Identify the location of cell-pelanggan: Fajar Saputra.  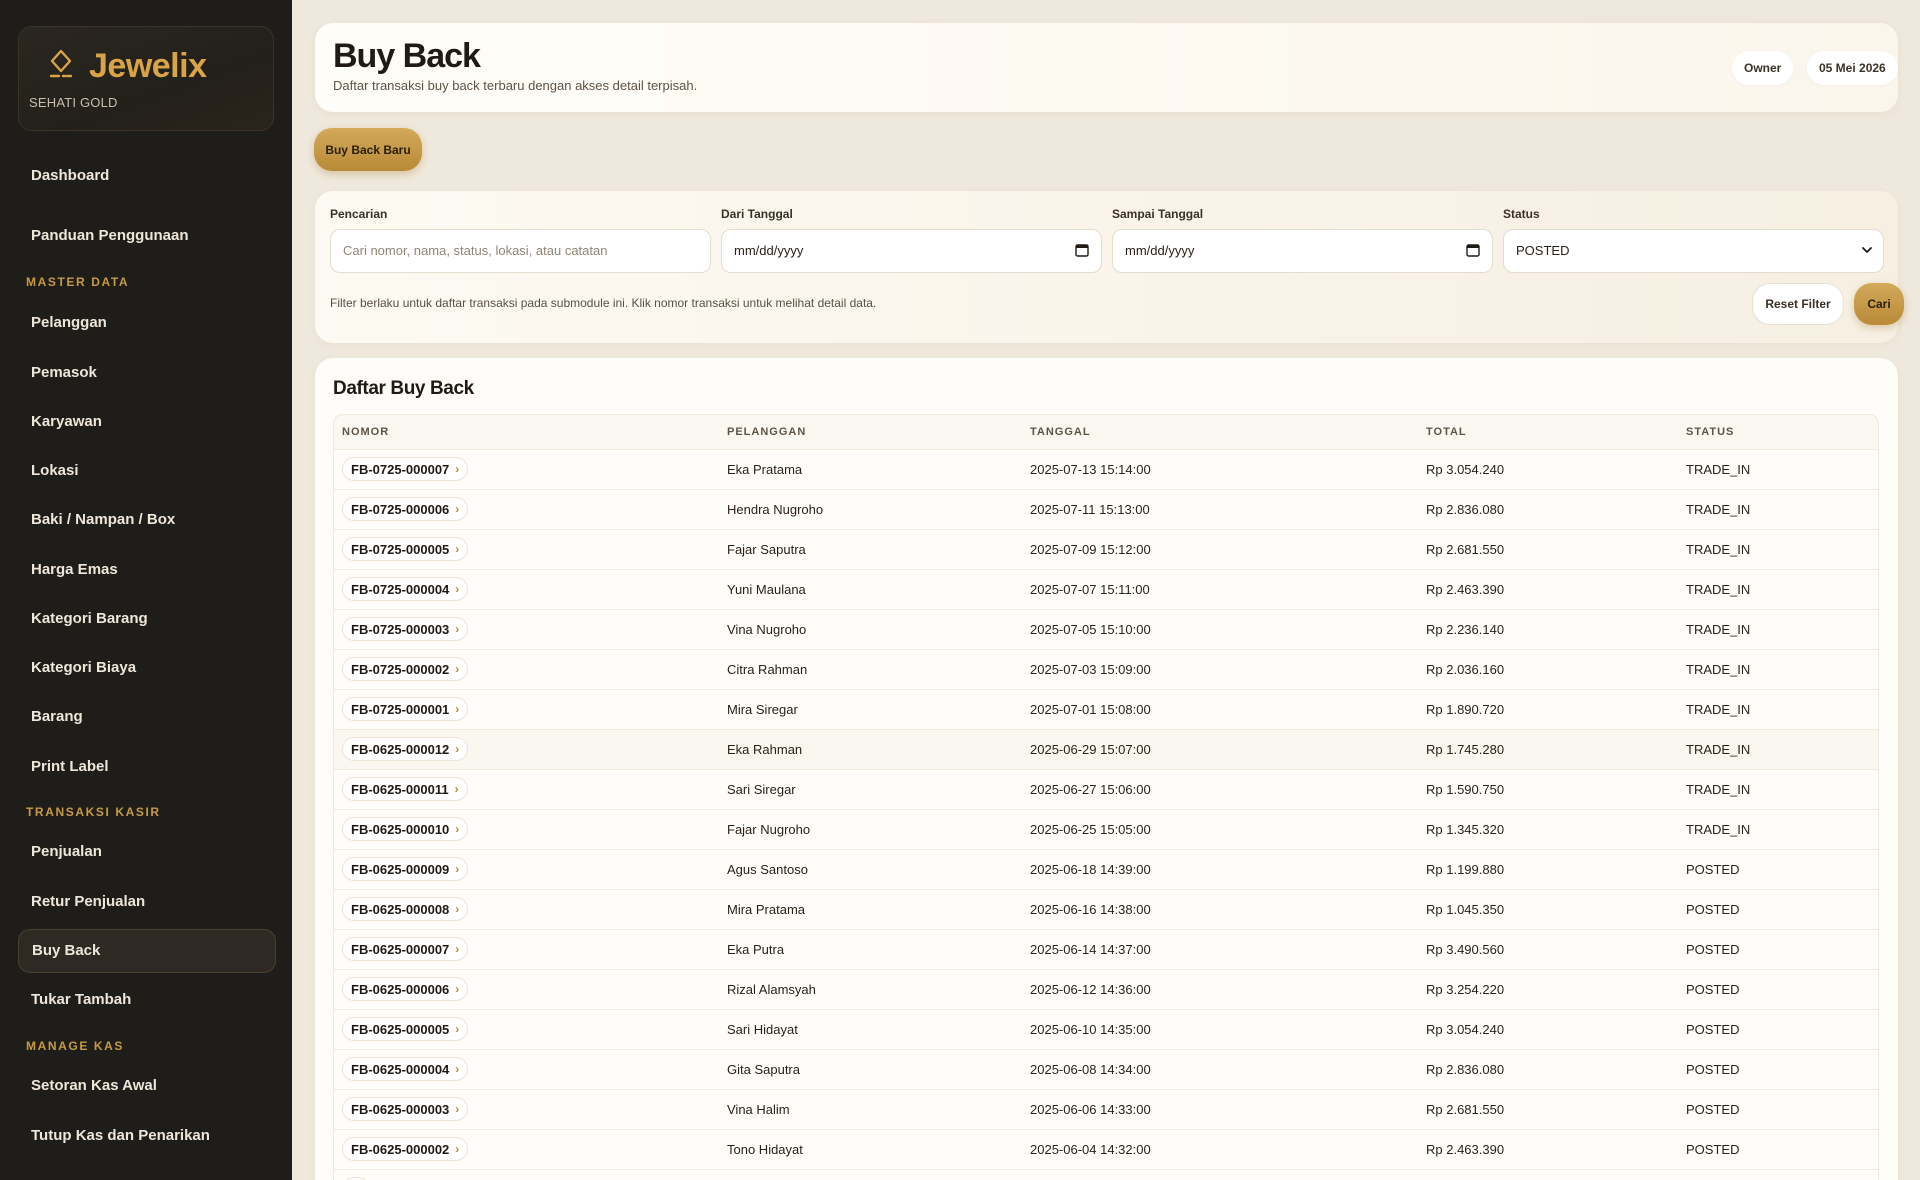
(870, 548).